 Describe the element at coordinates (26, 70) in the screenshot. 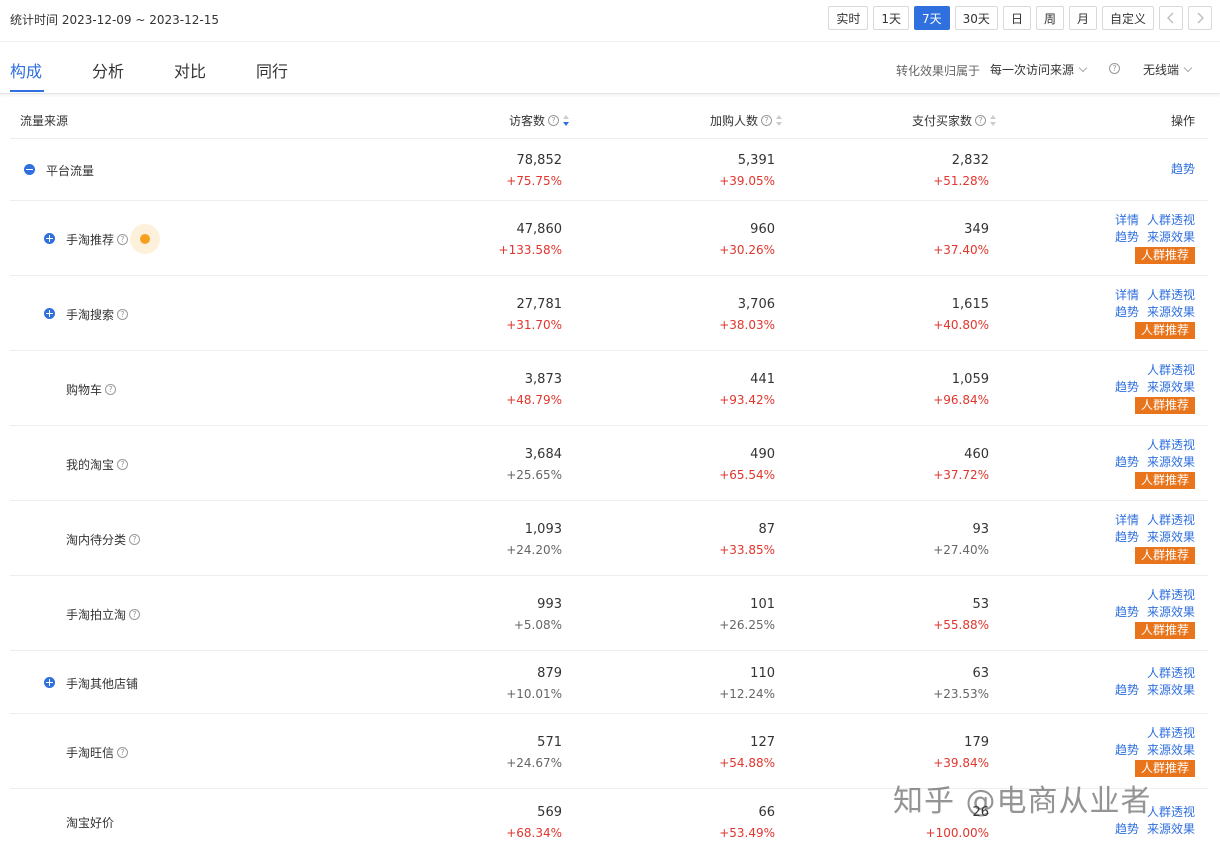

I see `tab-composition: 构成` at that location.